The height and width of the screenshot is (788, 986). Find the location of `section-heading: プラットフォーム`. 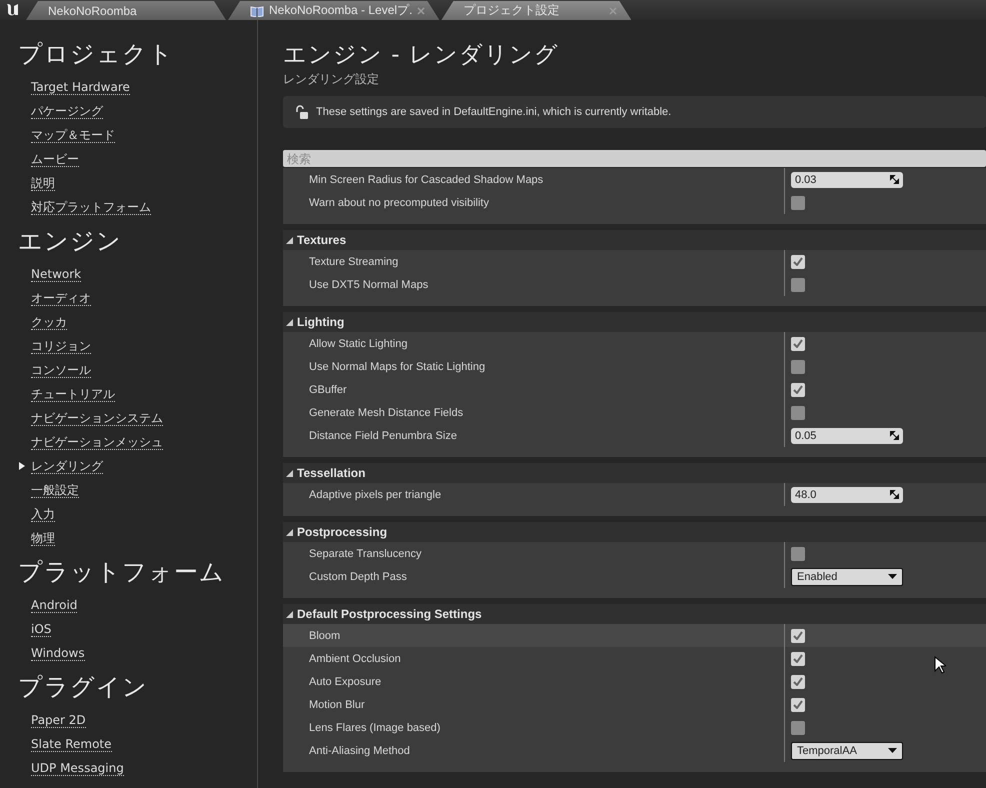

section-heading: プラットフォーム is located at coordinates (122, 572).